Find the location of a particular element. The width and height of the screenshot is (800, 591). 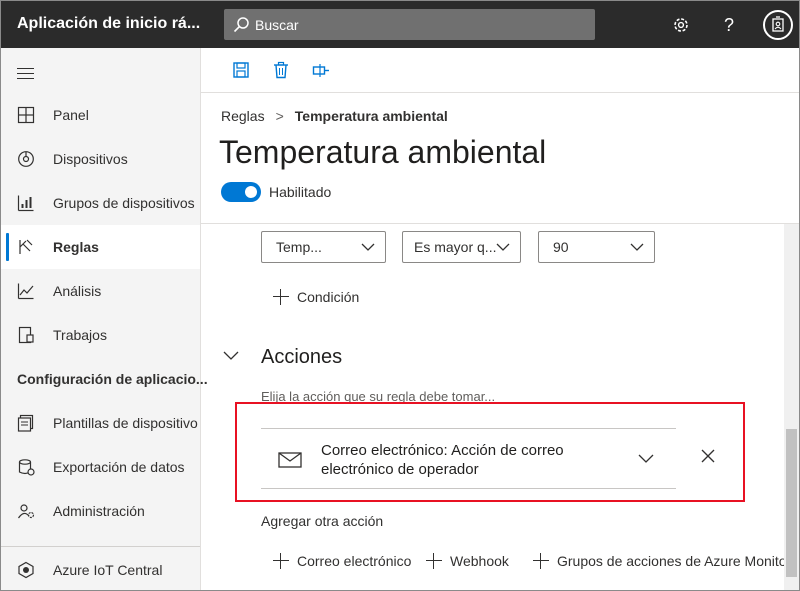

badge-icon is located at coordinates (778, 24).